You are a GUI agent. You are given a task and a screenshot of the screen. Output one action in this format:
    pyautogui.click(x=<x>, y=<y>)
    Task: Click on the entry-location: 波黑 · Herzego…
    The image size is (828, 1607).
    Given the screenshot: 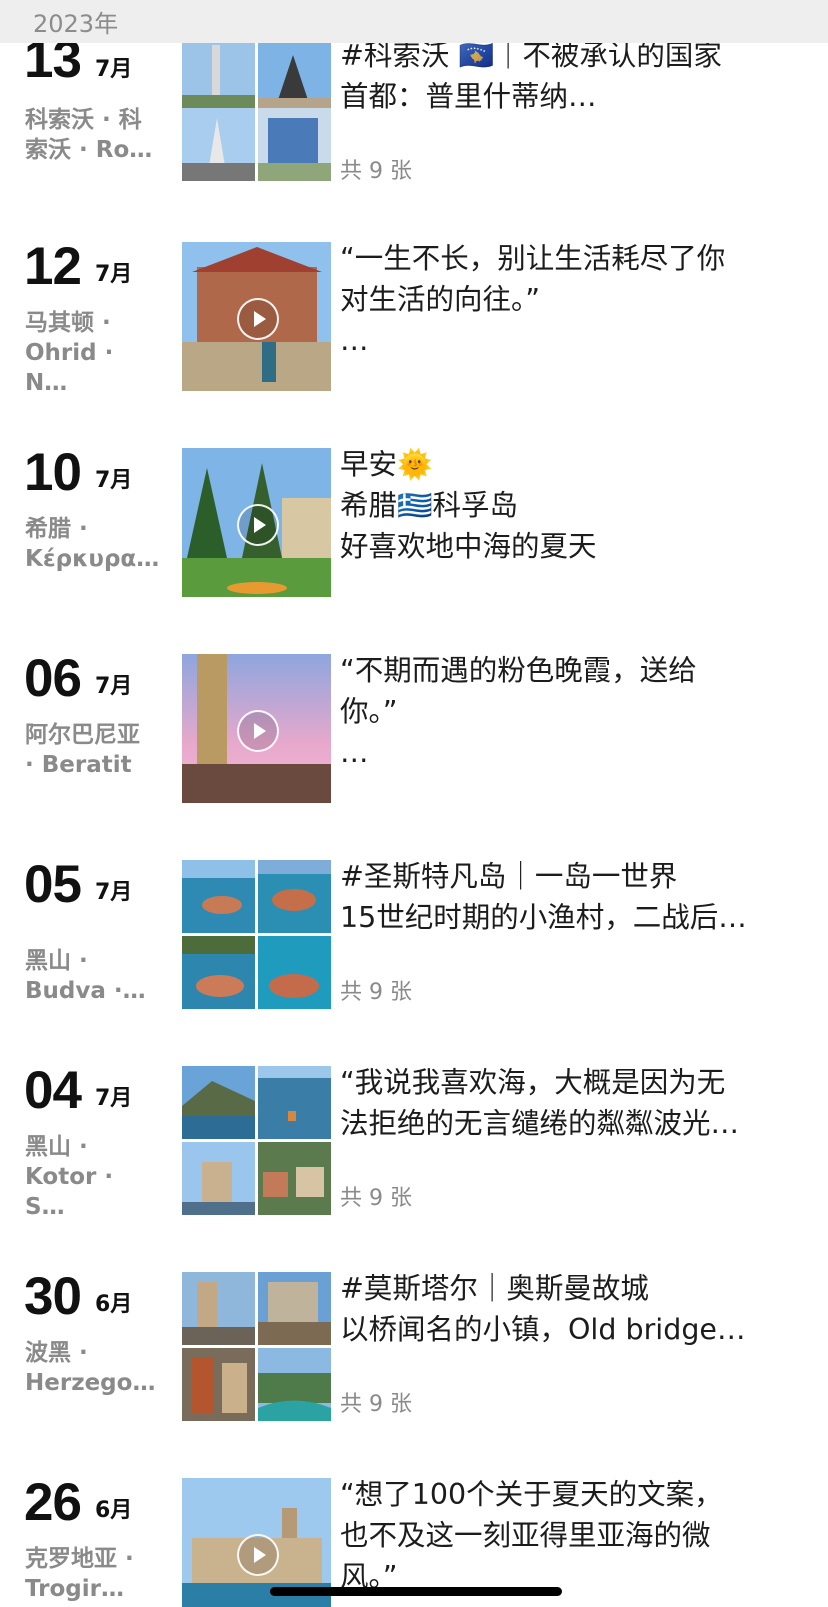 What is the action you would take?
    pyautogui.click(x=90, y=1368)
    